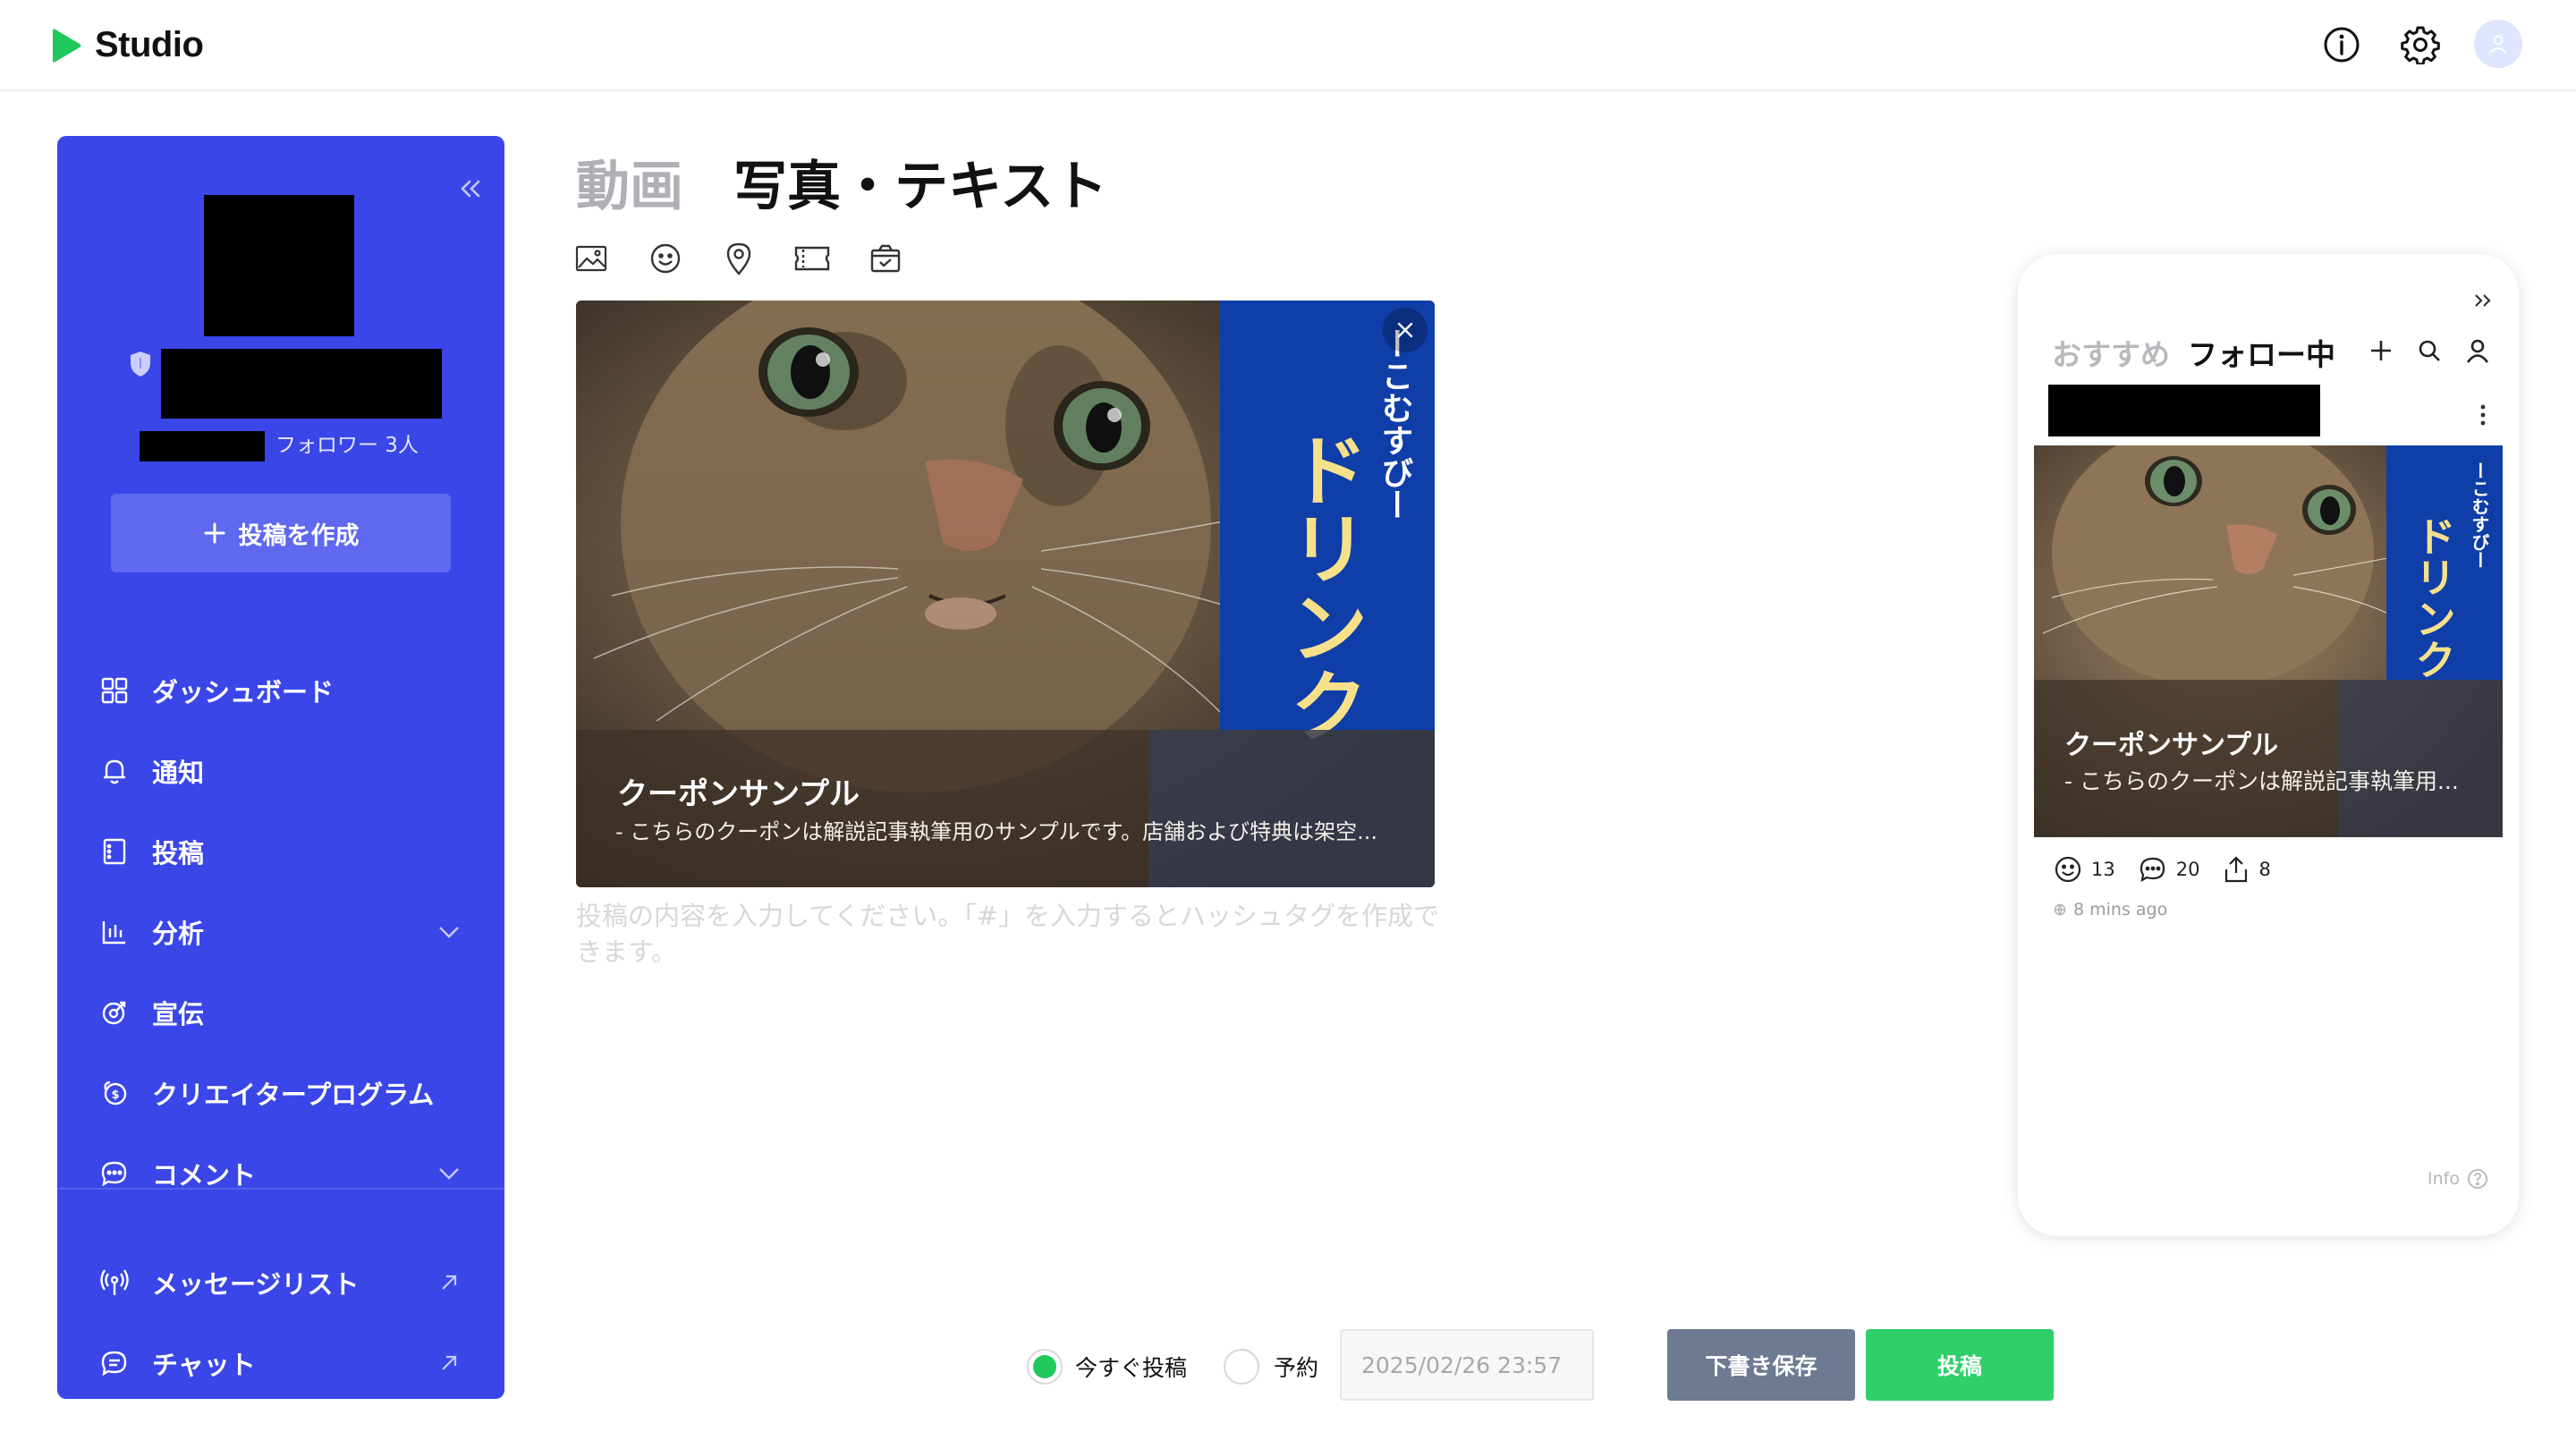 This screenshot has width=2576, height=1449. What do you see at coordinates (2444, 1179) in the screenshot?
I see `info-label: Info` at bounding box center [2444, 1179].